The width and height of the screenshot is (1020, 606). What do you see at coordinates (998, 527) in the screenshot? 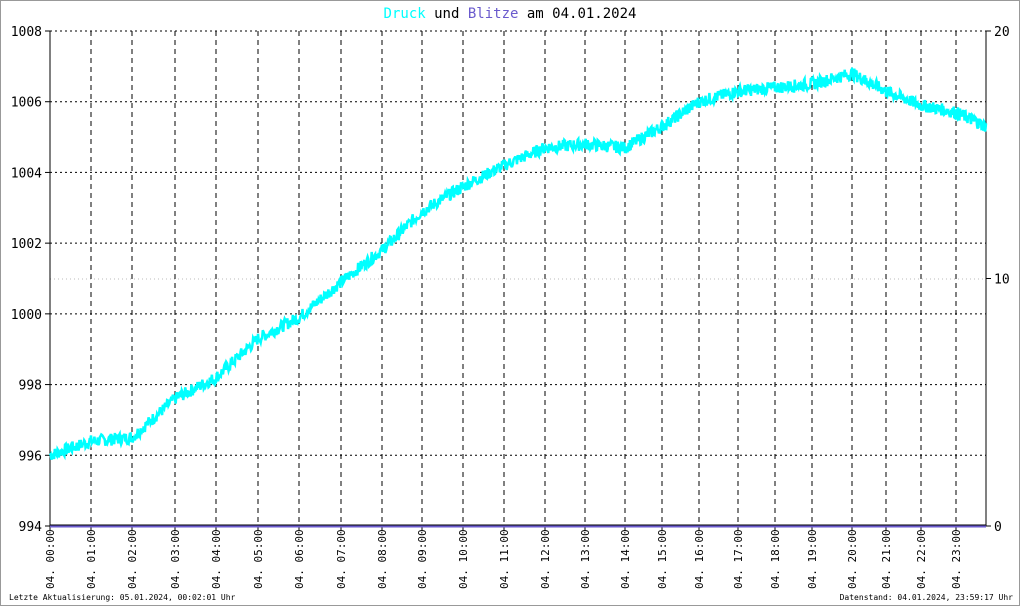
I see `y2-tick-label: 0` at bounding box center [998, 527].